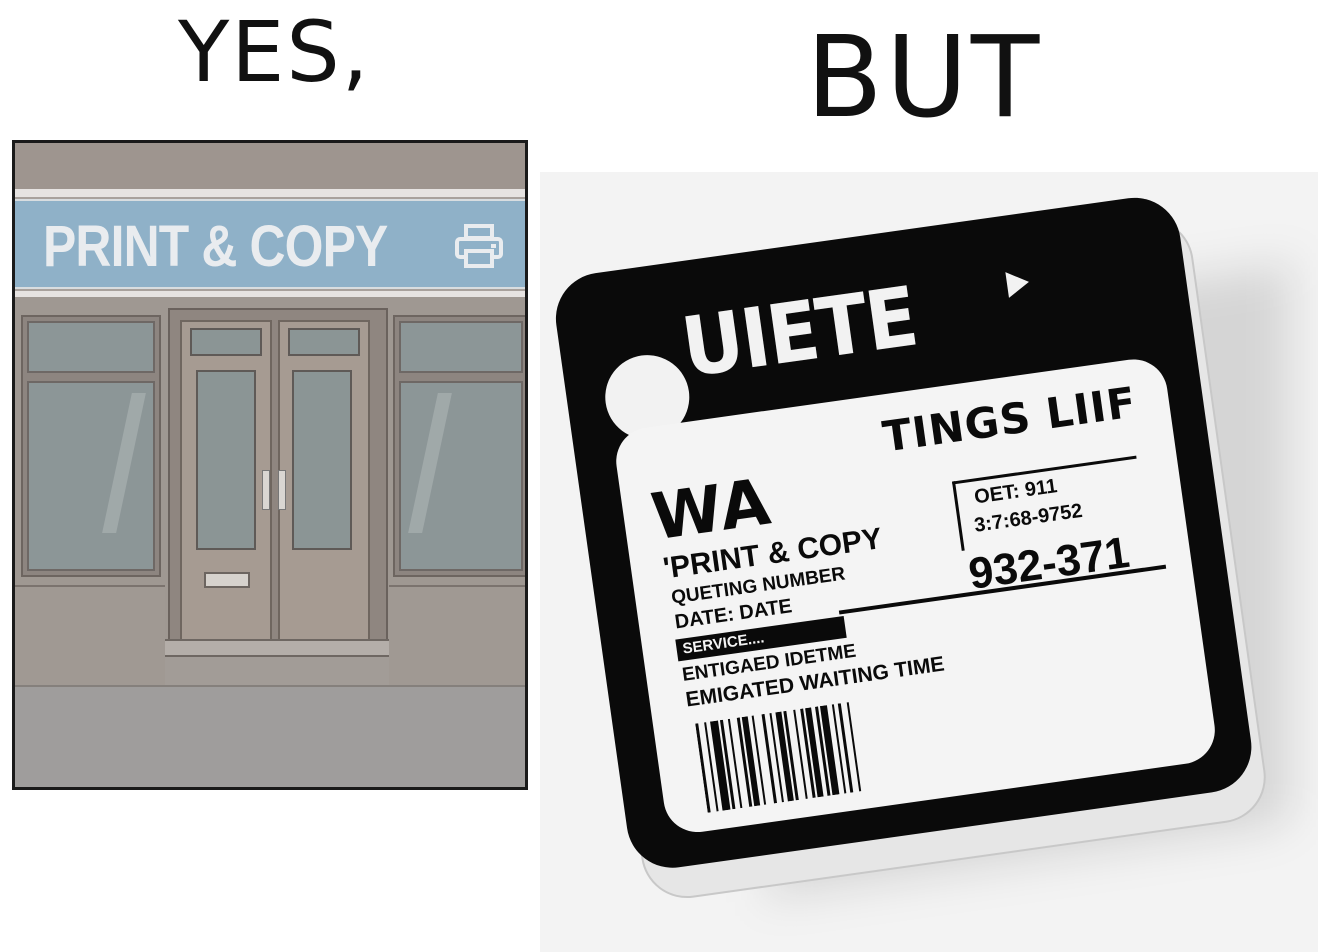 This screenshot has width=1318, height=952. What do you see at coordinates (270, 193) in the screenshot?
I see `fascia-trim` at bounding box center [270, 193].